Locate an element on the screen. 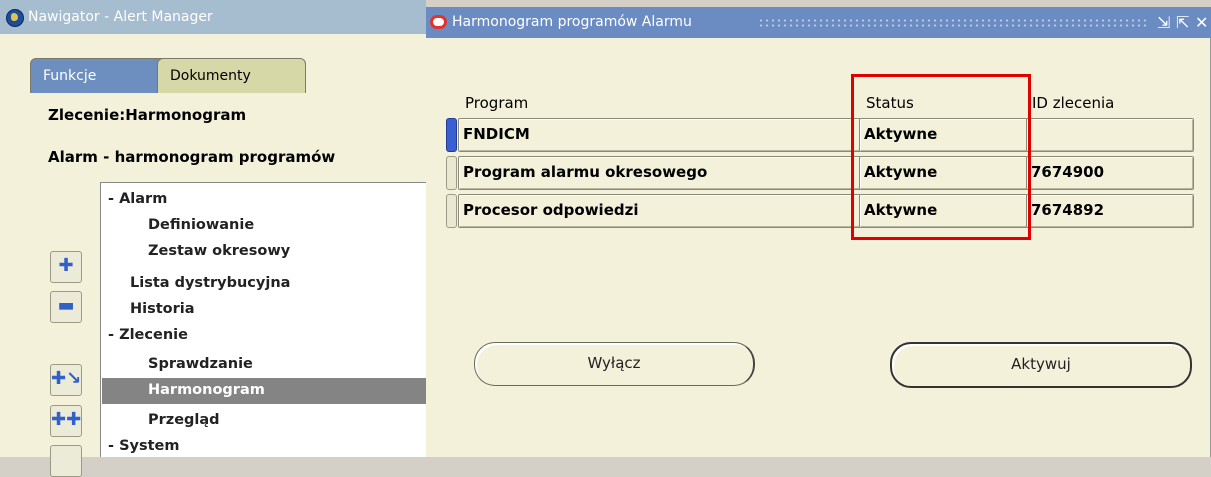 The width and height of the screenshot is (1211, 477). id-field is located at coordinates (1110, 135).